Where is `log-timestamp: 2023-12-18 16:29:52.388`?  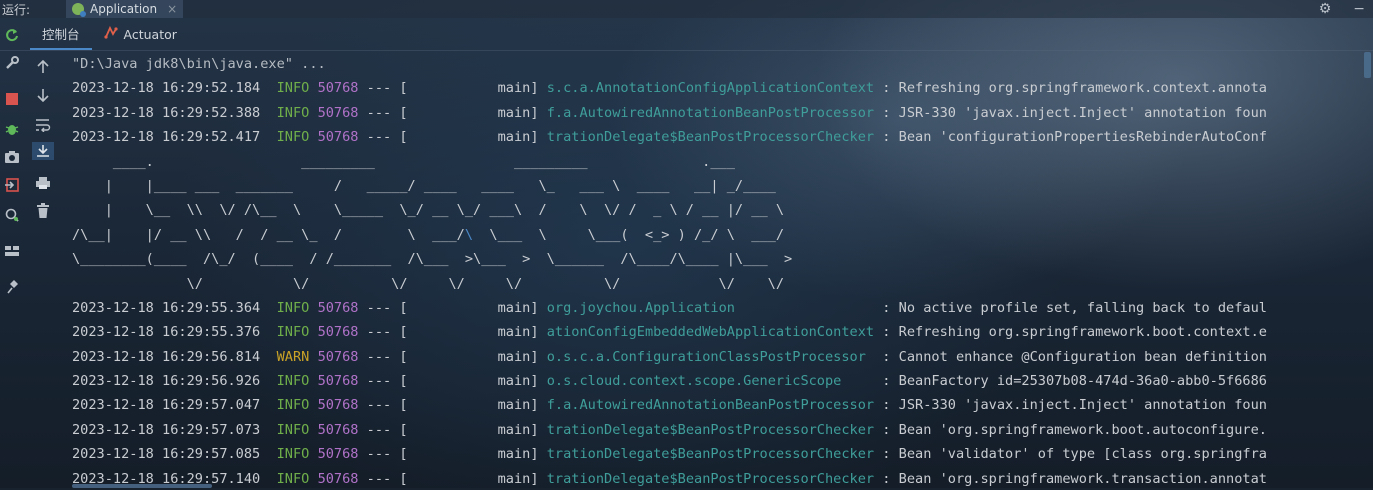 log-timestamp: 2023-12-18 16:29:52.388 is located at coordinates (166, 112).